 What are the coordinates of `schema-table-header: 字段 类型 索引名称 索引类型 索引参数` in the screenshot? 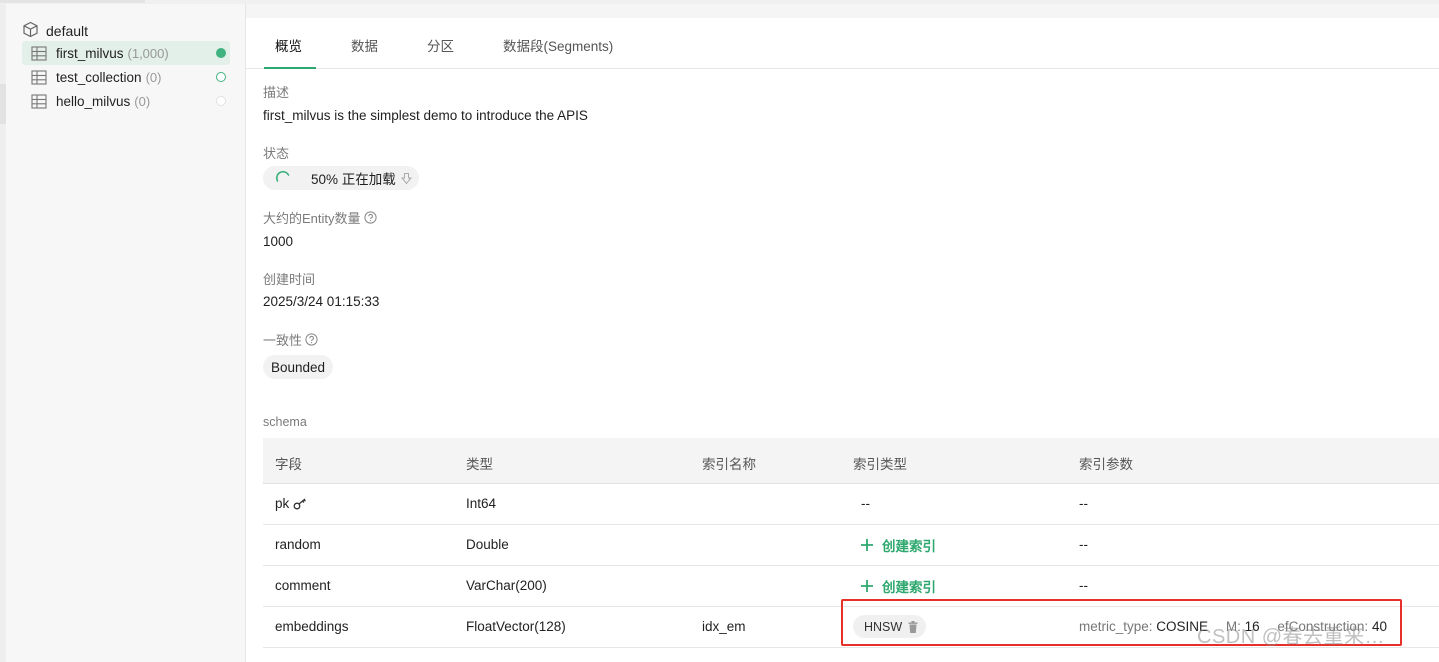 It's located at (851, 461).